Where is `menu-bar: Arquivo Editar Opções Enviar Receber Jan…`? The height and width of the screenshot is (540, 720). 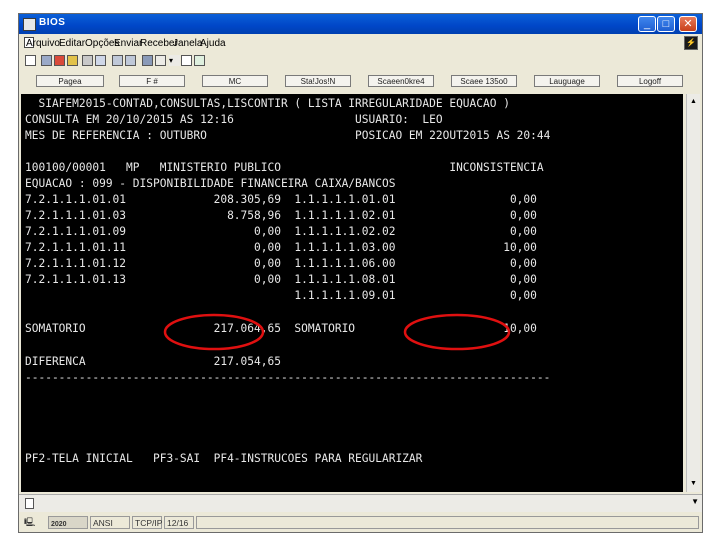 menu-bar: Arquivo Editar Opções Enviar Receber Jan… is located at coordinates (360, 43).